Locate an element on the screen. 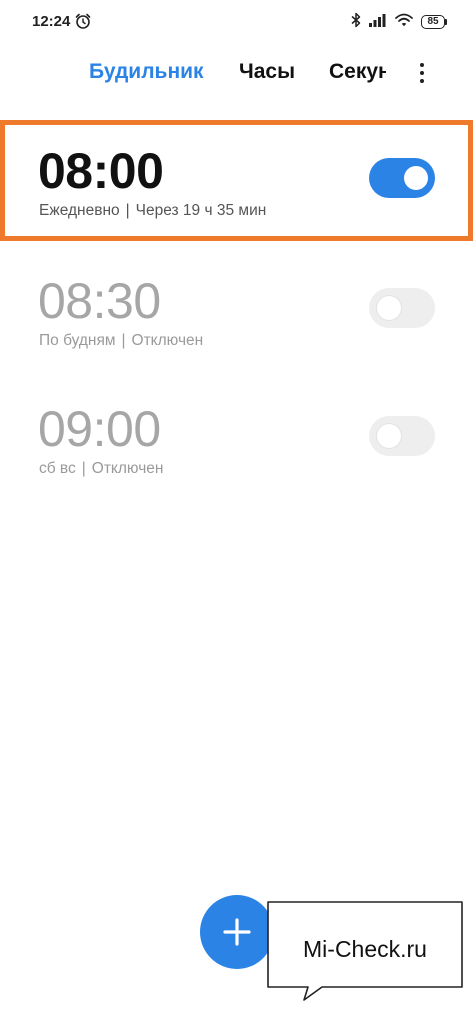 The image size is (474, 1027). more-options-icon is located at coordinates (422, 73).